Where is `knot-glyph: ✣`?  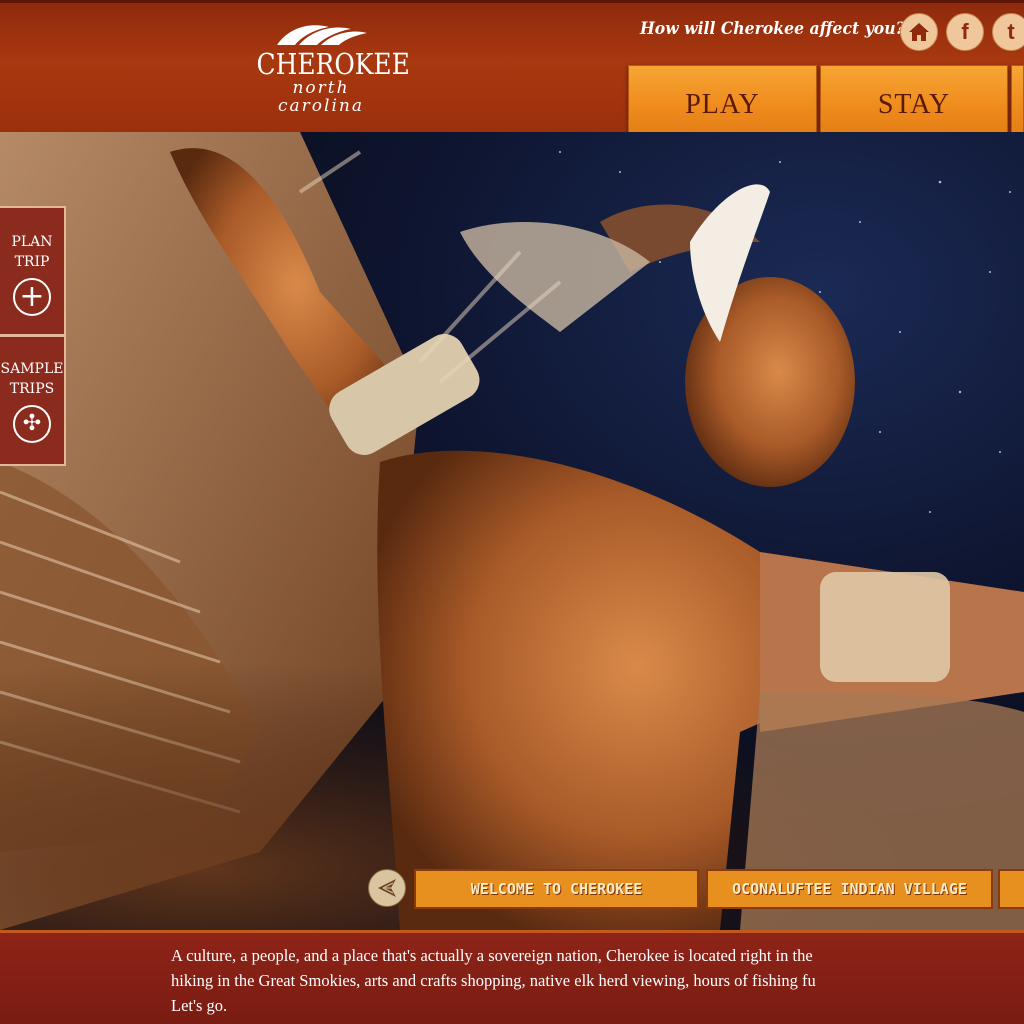
knot-glyph: ✣ is located at coordinates (32, 423).